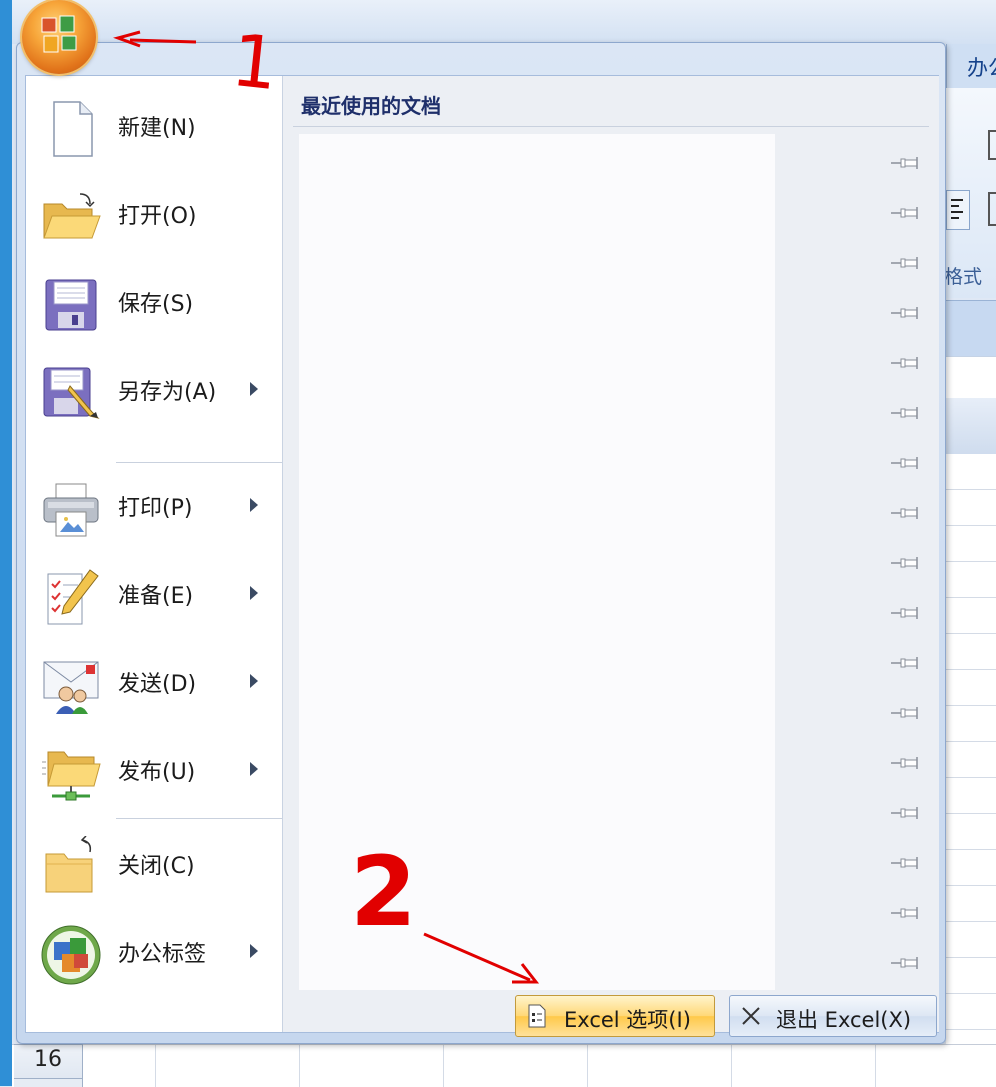  Describe the element at coordinates (383, 892) in the screenshot. I see `annotation-step-2: 2` at that location.